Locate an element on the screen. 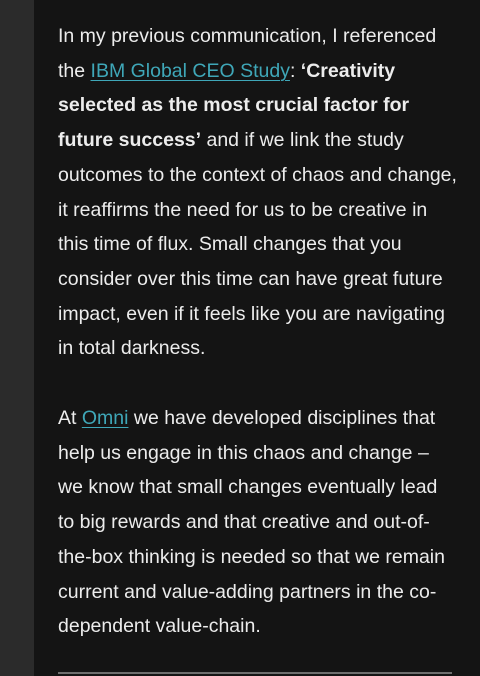  section-divider is located at coordinates (255, 673).